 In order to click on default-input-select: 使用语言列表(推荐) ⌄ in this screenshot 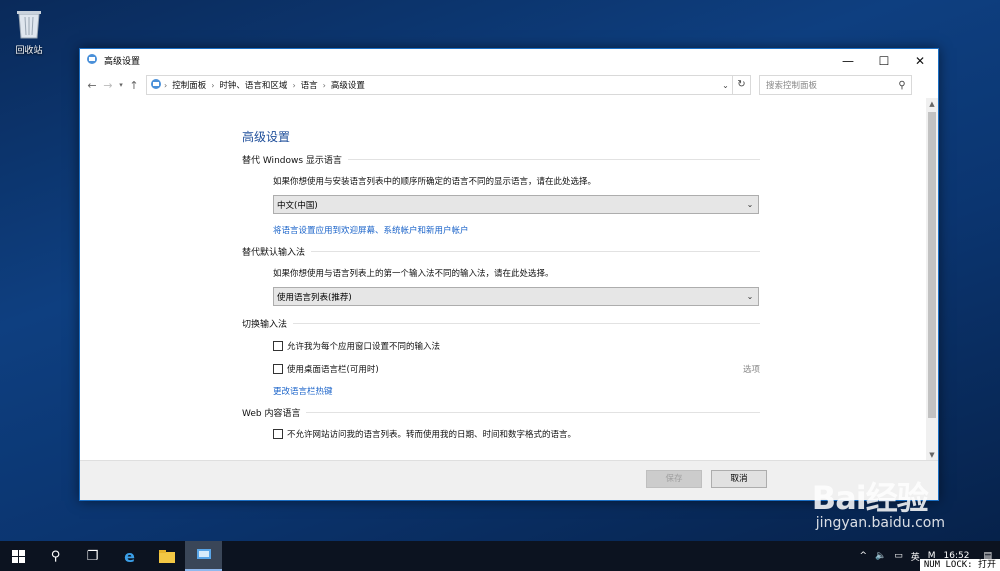, I will do `click(516, 296)`.